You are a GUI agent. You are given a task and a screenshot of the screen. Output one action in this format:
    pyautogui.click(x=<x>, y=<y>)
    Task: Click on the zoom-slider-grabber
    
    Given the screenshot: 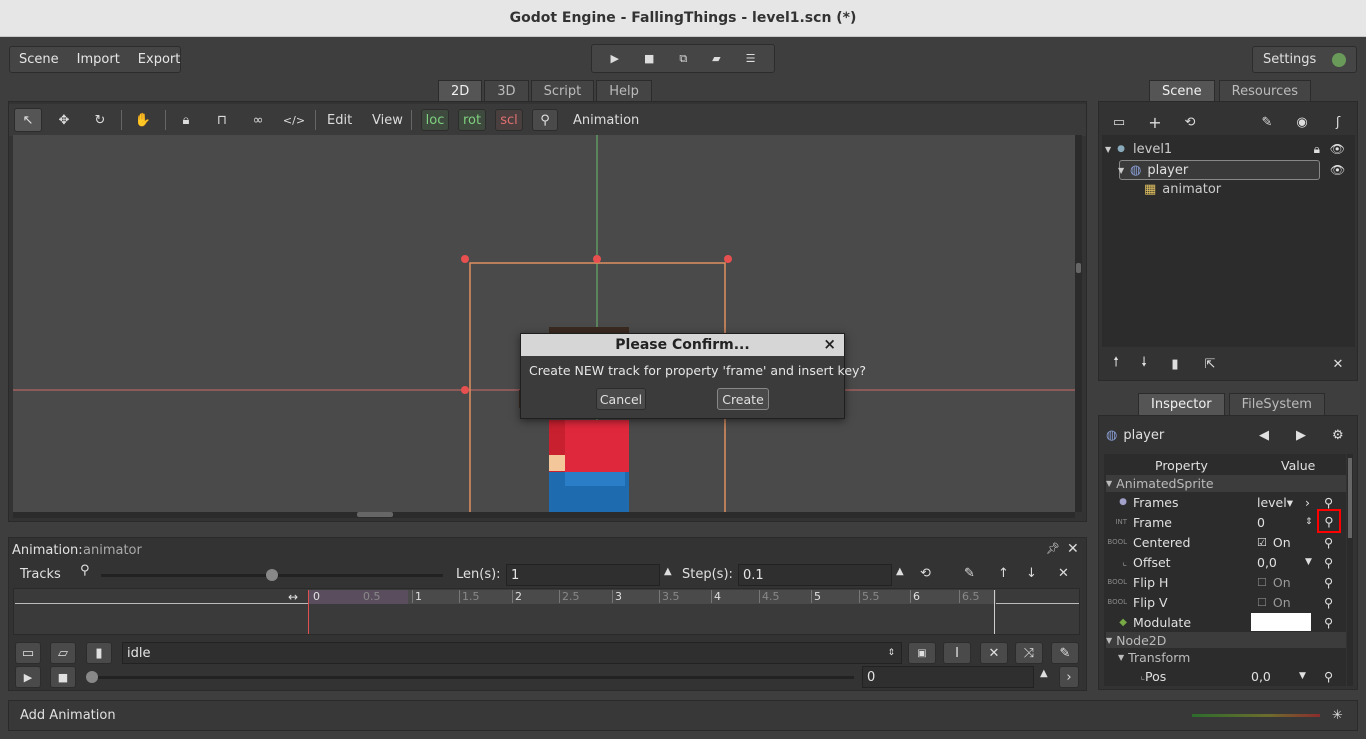 What is the action you would take?
    pyautogui.click(x=272, y=575)
    